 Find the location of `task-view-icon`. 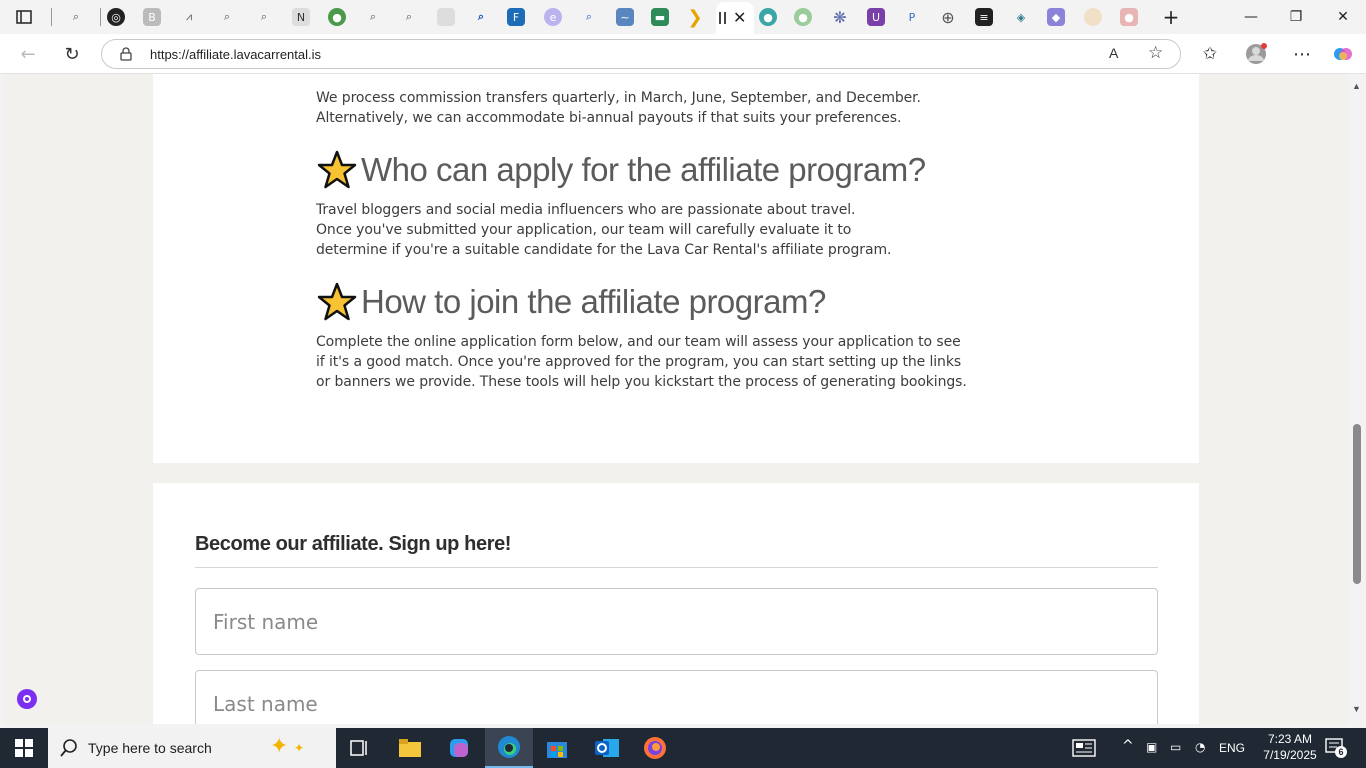

task-view-icon is located at coordinates (360, 748).